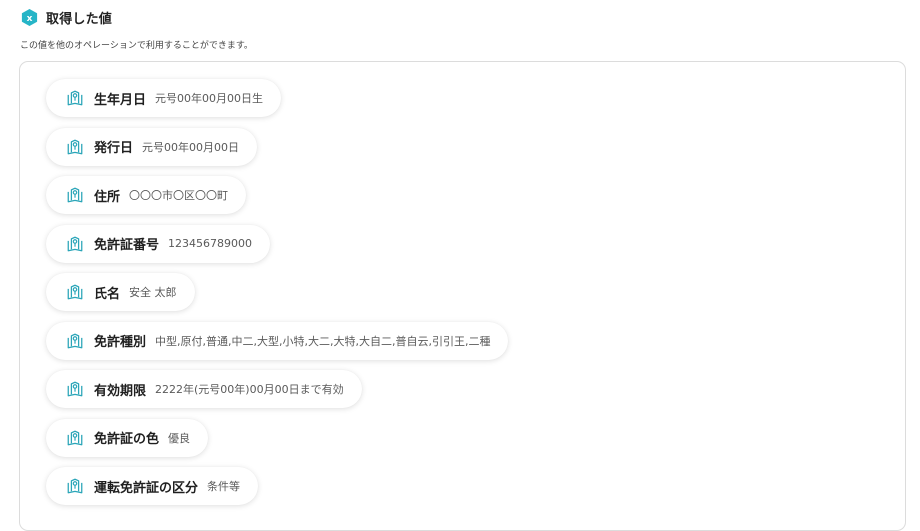  Describe the element at coordinates (120, 391) in the screenshot. I see `chip-label: 有効期限` at that location.